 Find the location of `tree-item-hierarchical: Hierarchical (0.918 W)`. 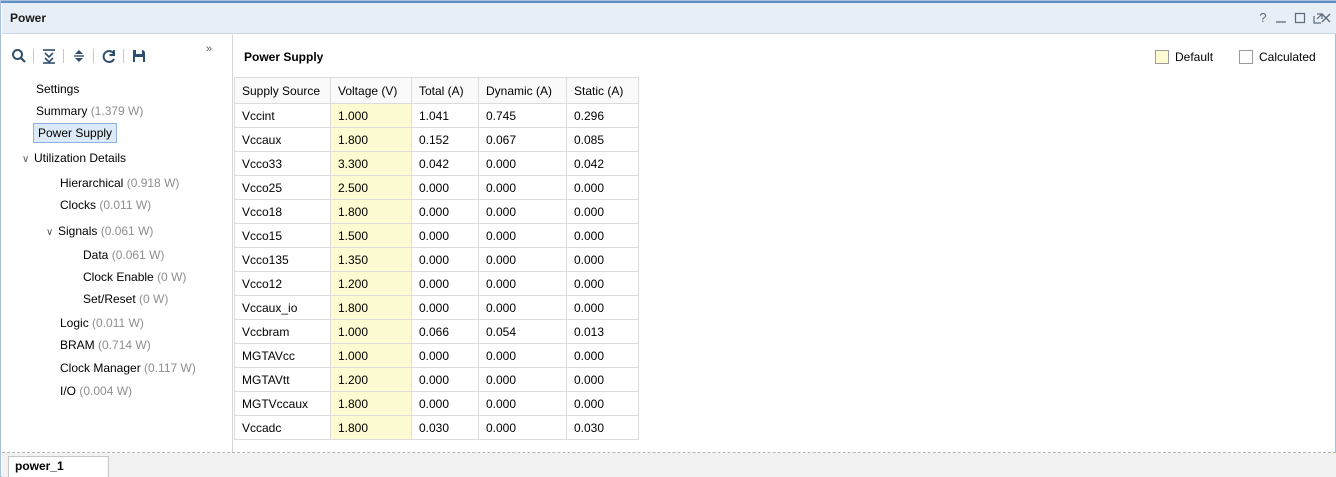

tree-item-hierarchical: Hierarchical (0.918 W) is located at coordinates (119, 183).